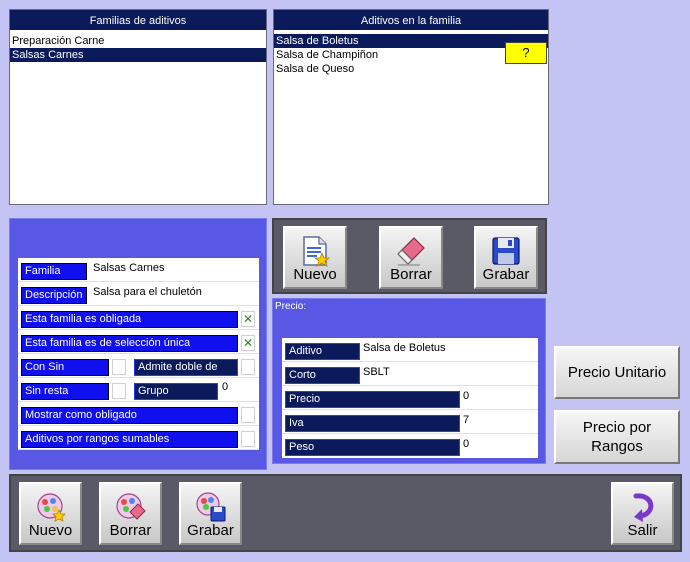  What do you see at coordinates (411, 21) in the screenshot?
I see `additives-list-header: Aditivos en la familia` at bounding box center [411, 21].